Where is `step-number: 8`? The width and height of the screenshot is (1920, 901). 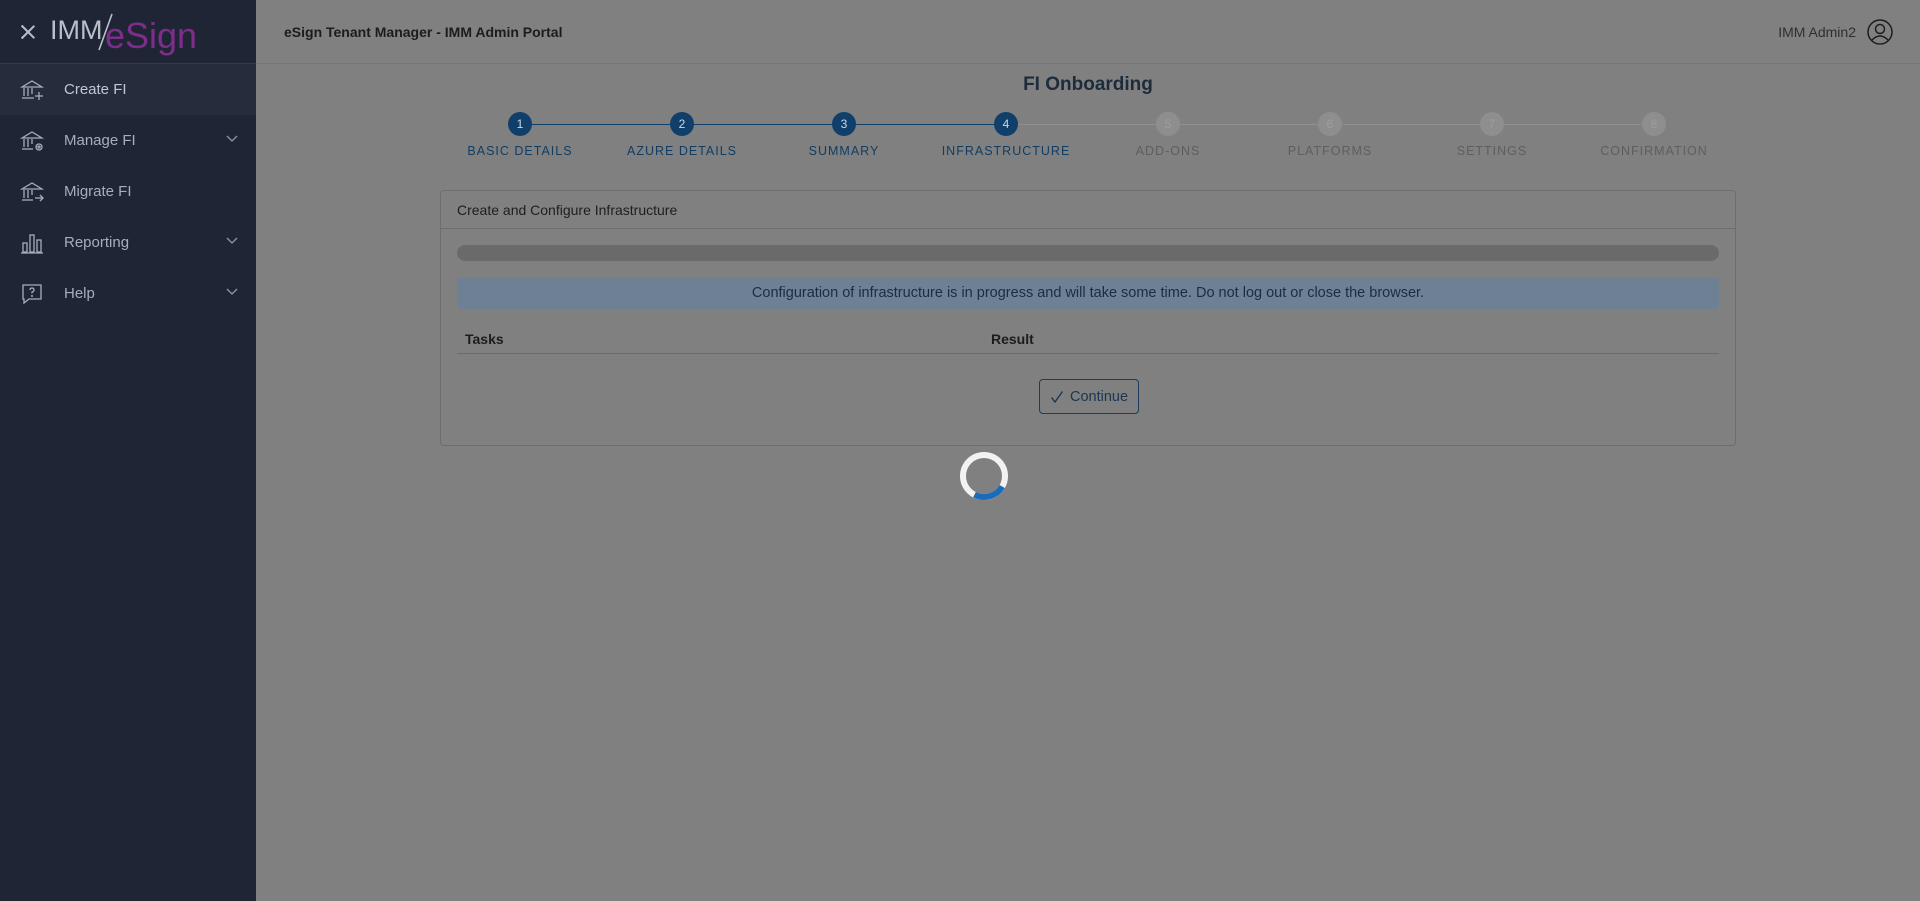 step-number: 8 is located at coordinates (1654, 124).